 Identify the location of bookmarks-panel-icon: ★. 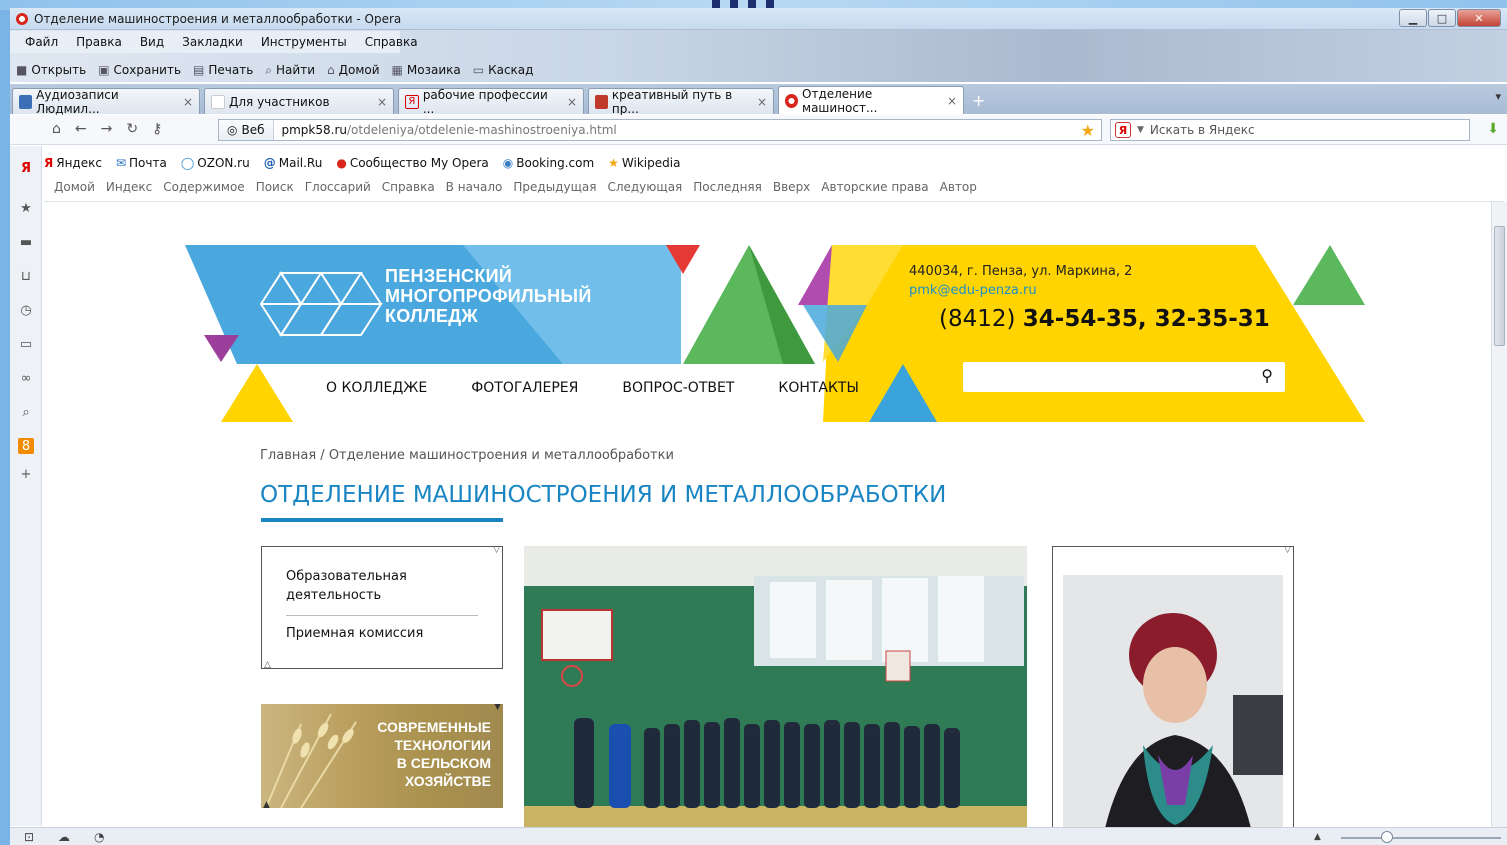
(26, 208).